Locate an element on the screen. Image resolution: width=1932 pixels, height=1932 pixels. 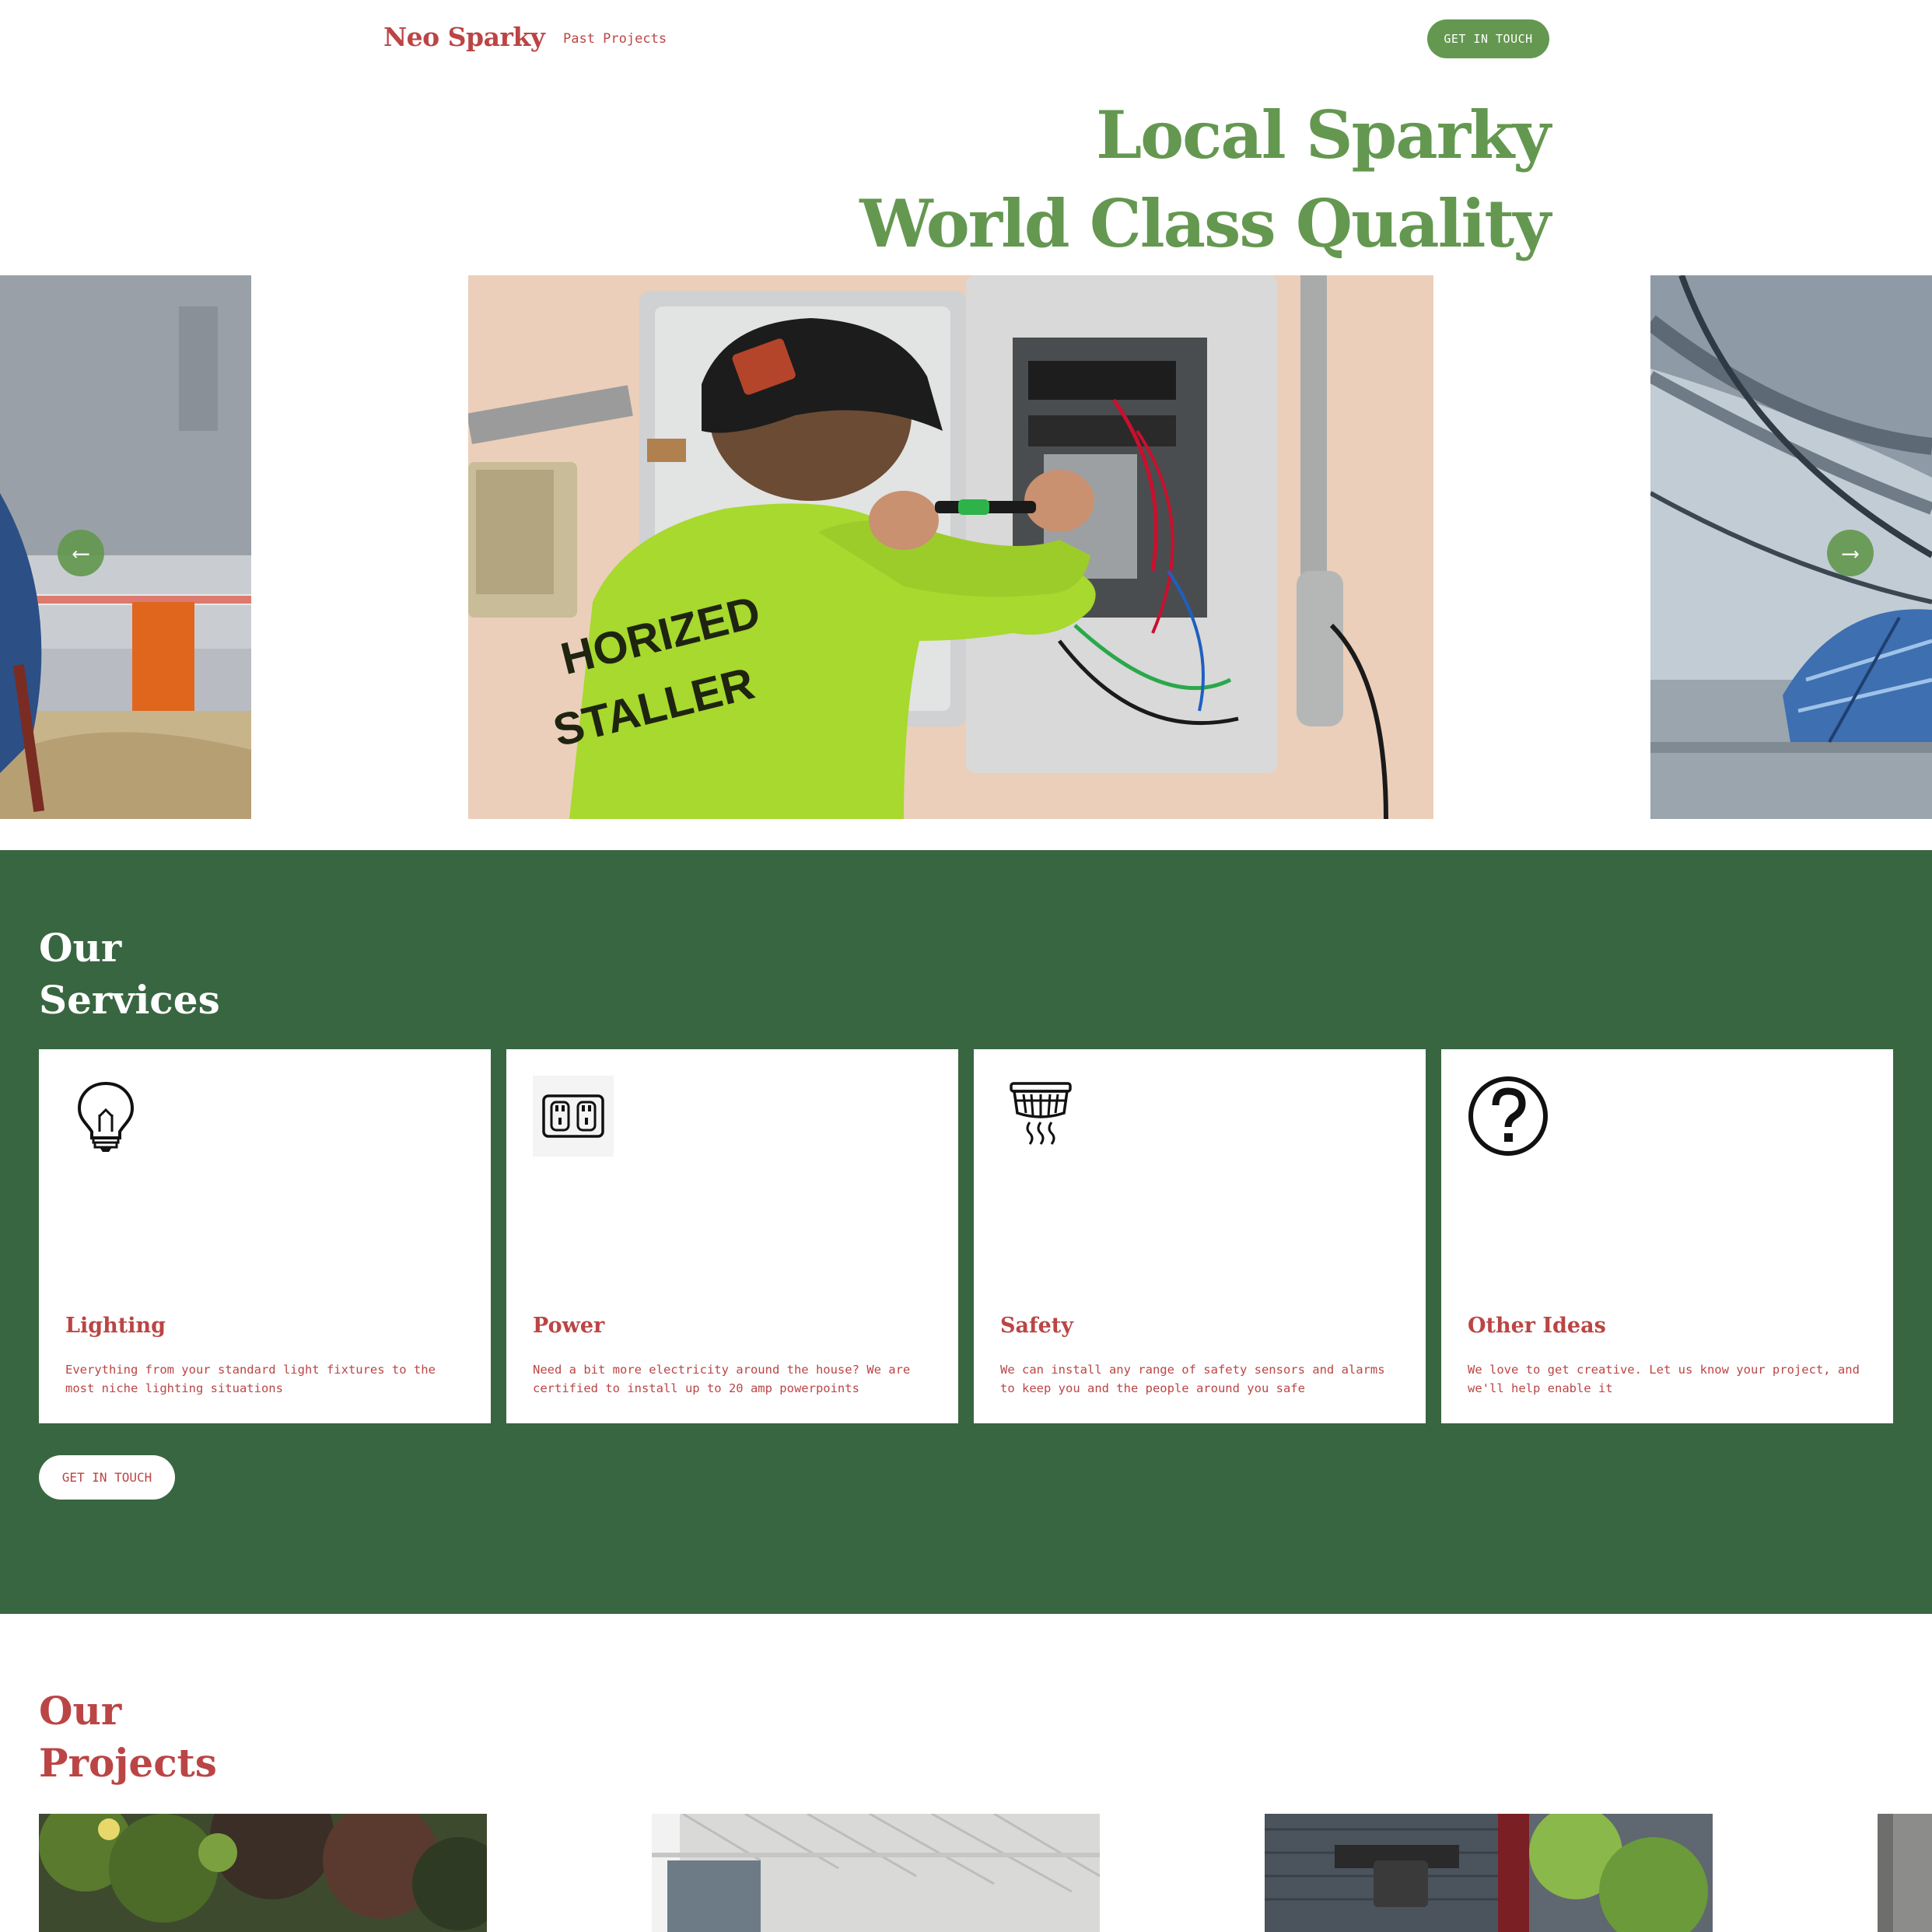
services-title-line-1: Our is located at coordinates (81, 948).